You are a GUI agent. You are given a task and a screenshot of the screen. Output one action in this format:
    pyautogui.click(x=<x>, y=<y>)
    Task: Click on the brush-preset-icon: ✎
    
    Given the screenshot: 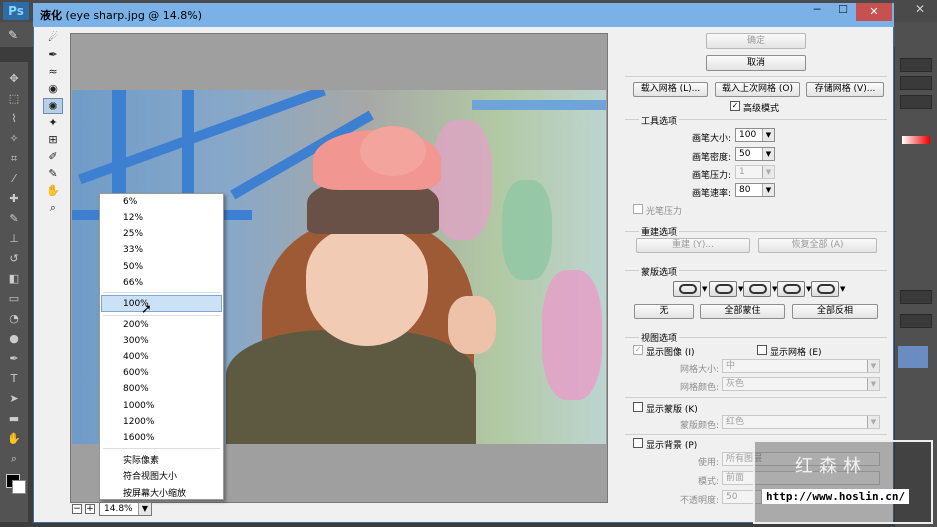 What is the action you would take?
    pyautogui.click(x=17, y=36)
    